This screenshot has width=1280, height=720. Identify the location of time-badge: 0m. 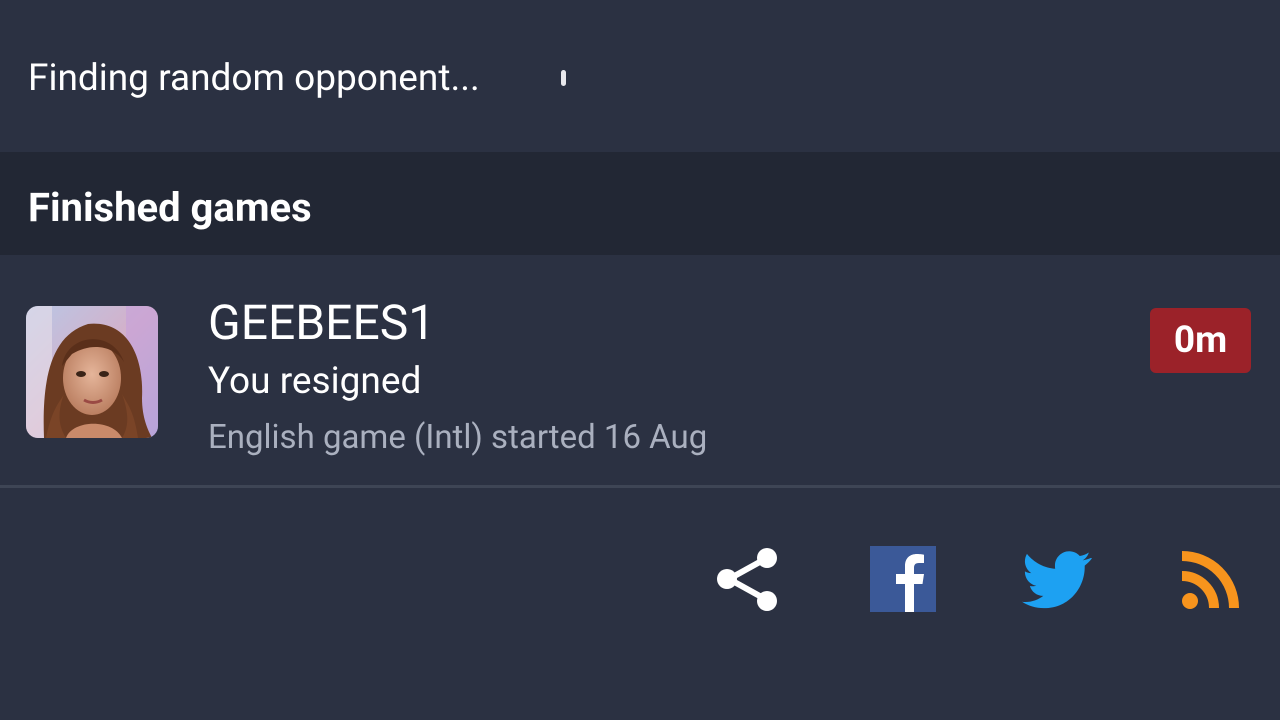
(1200, 340).